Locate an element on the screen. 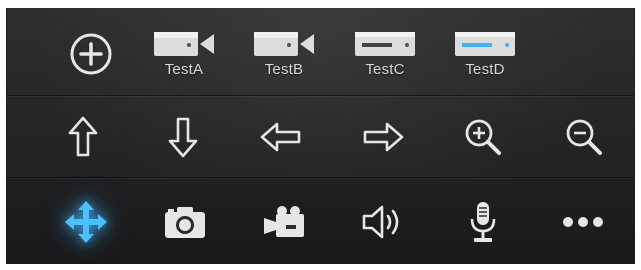 Image resolution: width=641 pixels, height=270 pixels. dvr-device-icon is located at coordinates (385, 44).